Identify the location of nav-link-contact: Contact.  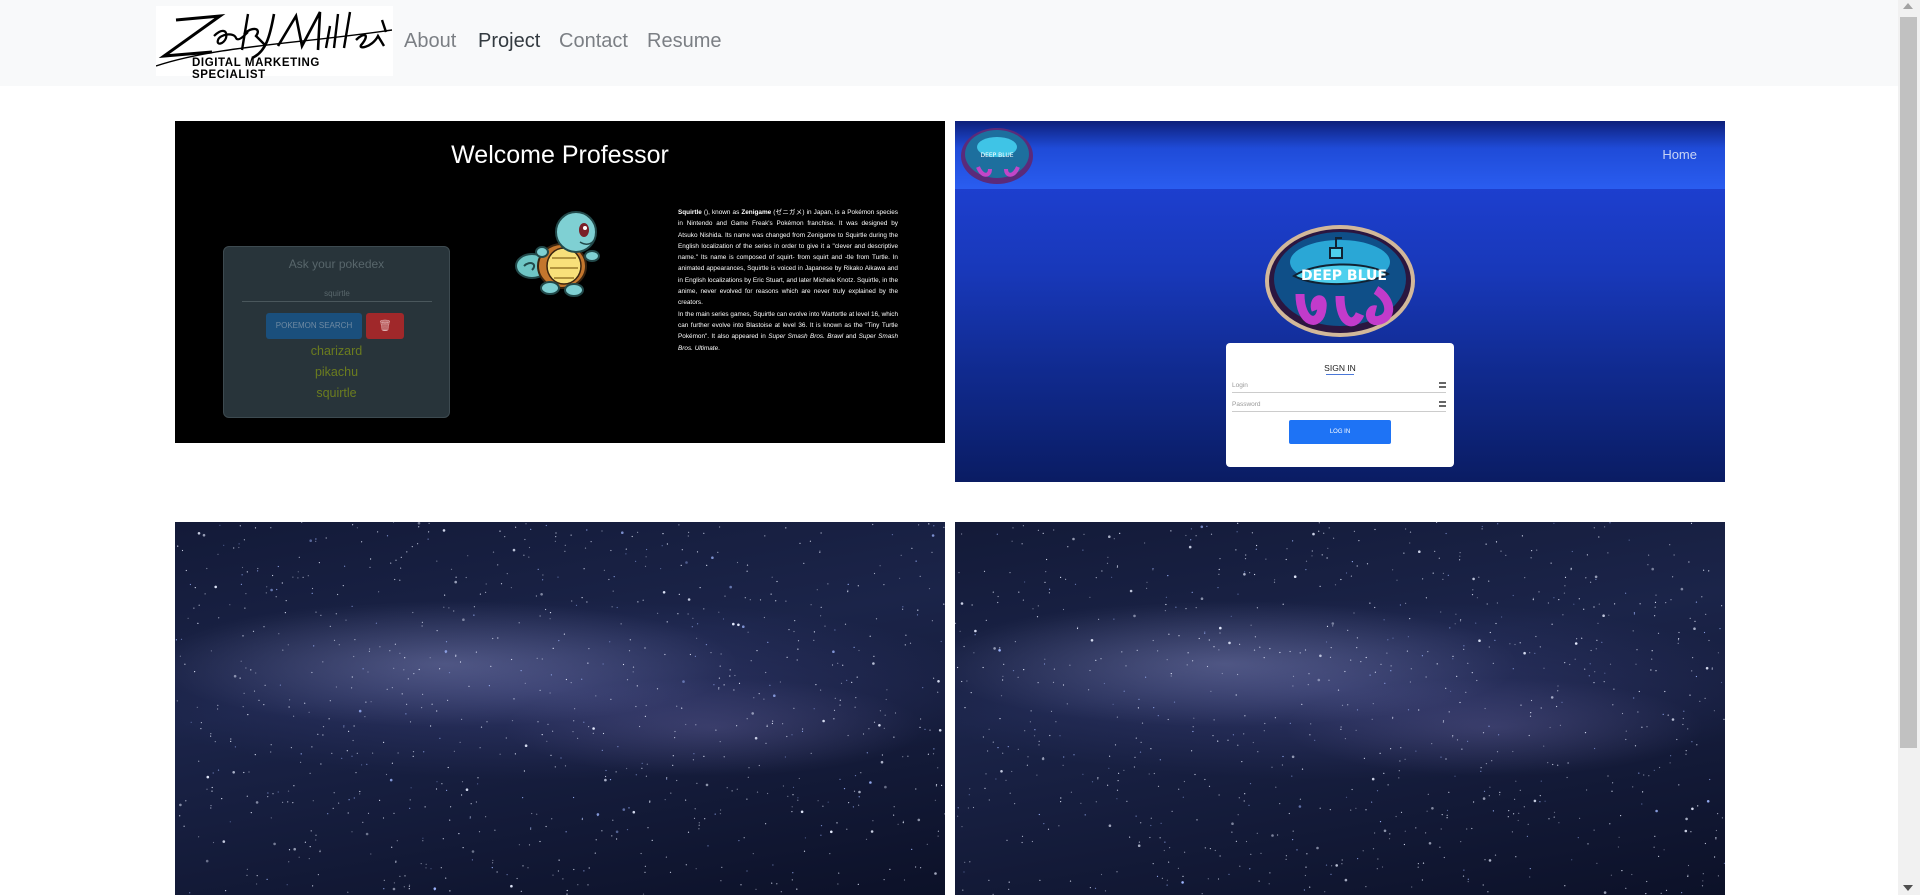
(593, 41).